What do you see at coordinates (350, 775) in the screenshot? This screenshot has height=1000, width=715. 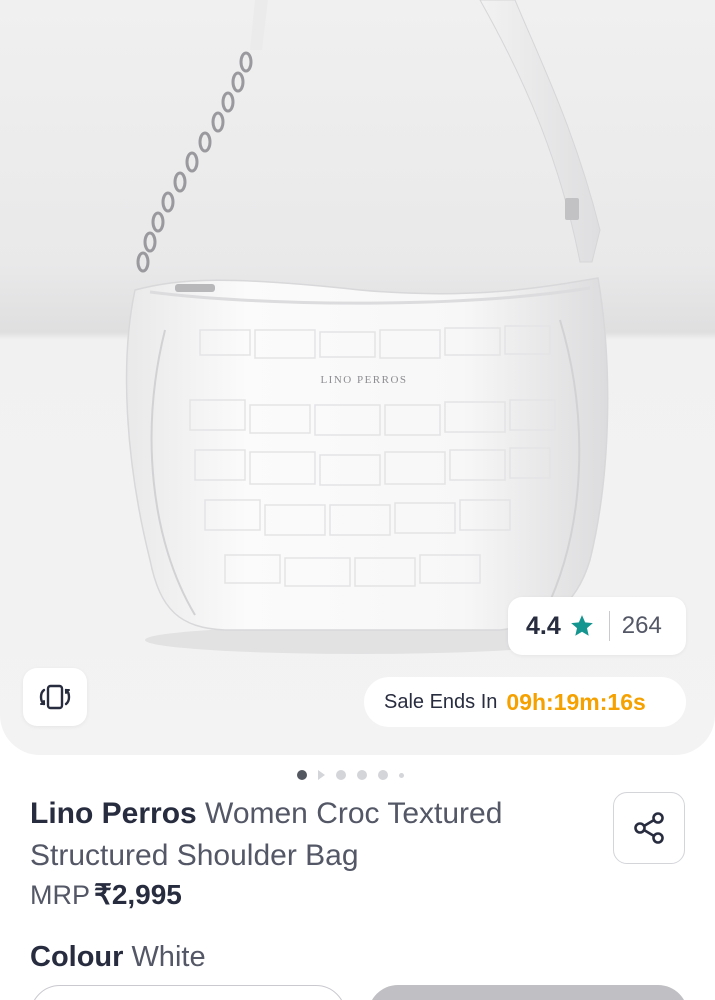 I see `image-pagination-dots` at bounding box center [350, 775].